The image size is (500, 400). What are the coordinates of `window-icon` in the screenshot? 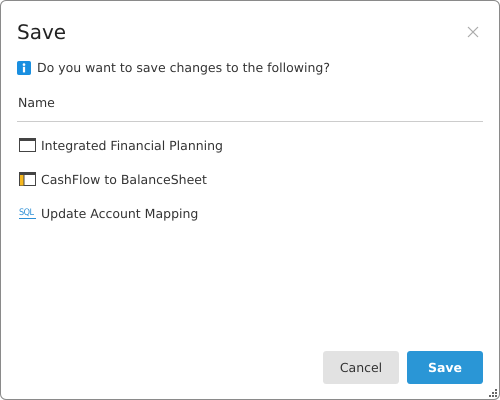 It's located at (27, 145).